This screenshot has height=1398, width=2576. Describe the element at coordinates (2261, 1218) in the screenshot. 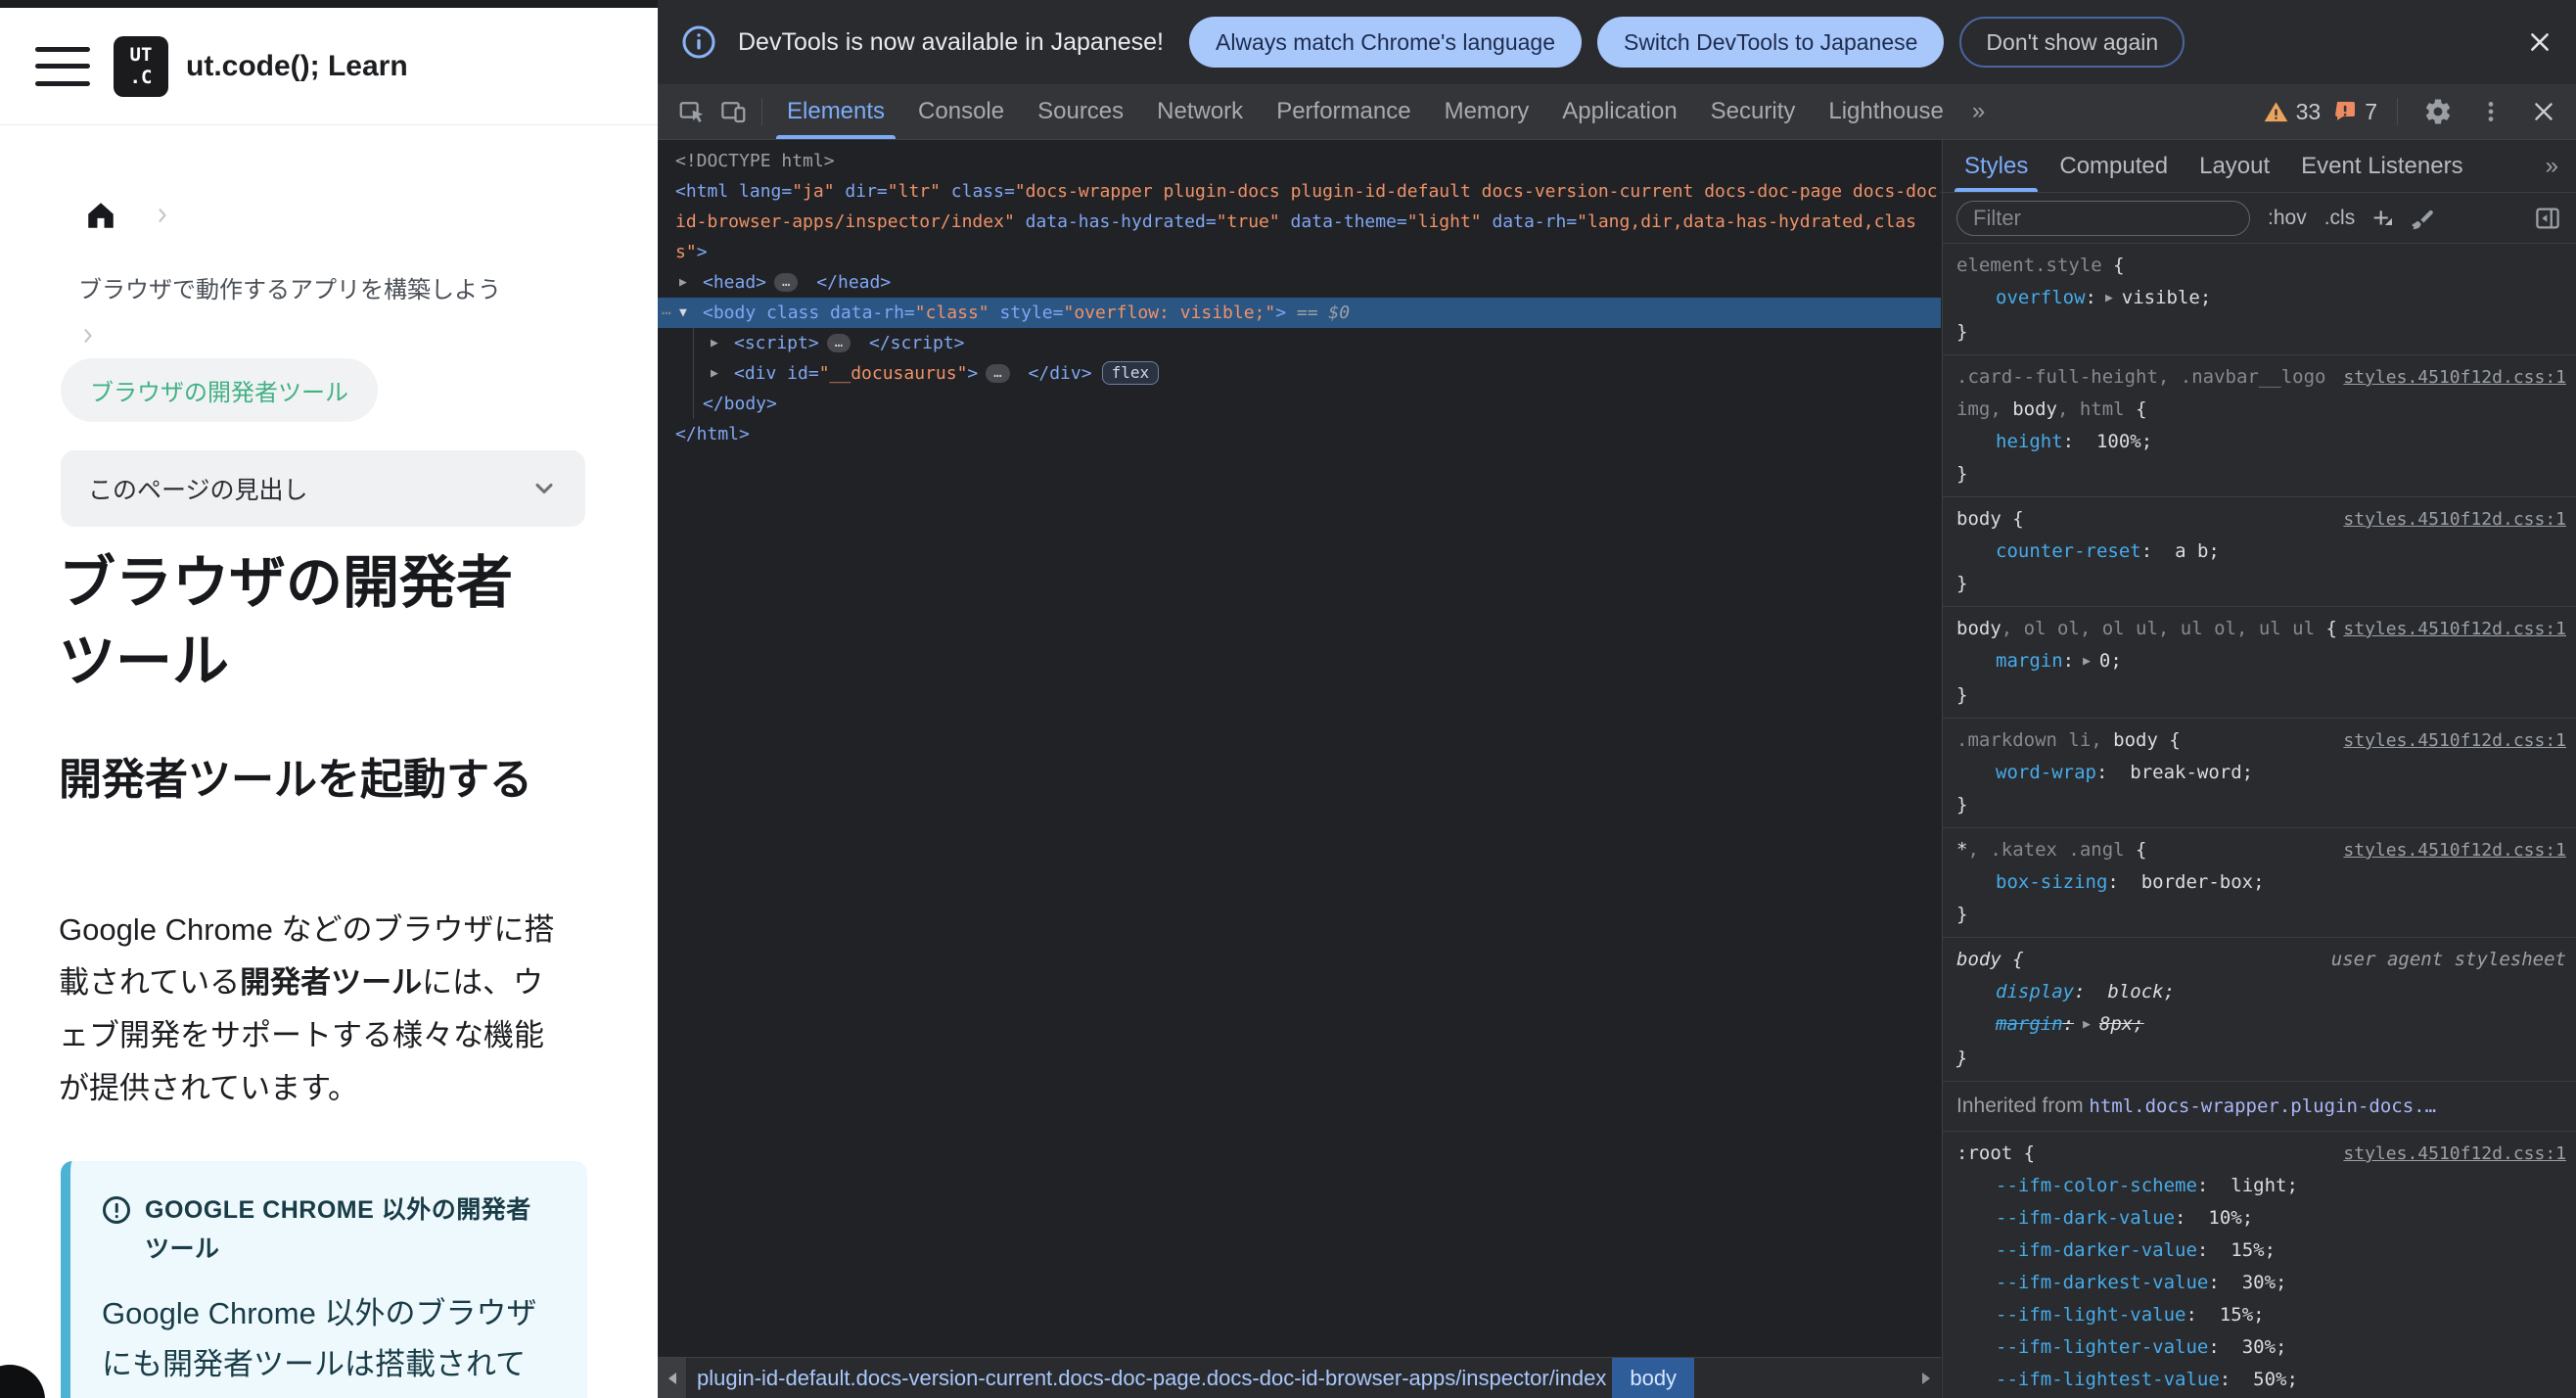

I see `css-property-row: --ifm-dark-value: 10%;` at that location.